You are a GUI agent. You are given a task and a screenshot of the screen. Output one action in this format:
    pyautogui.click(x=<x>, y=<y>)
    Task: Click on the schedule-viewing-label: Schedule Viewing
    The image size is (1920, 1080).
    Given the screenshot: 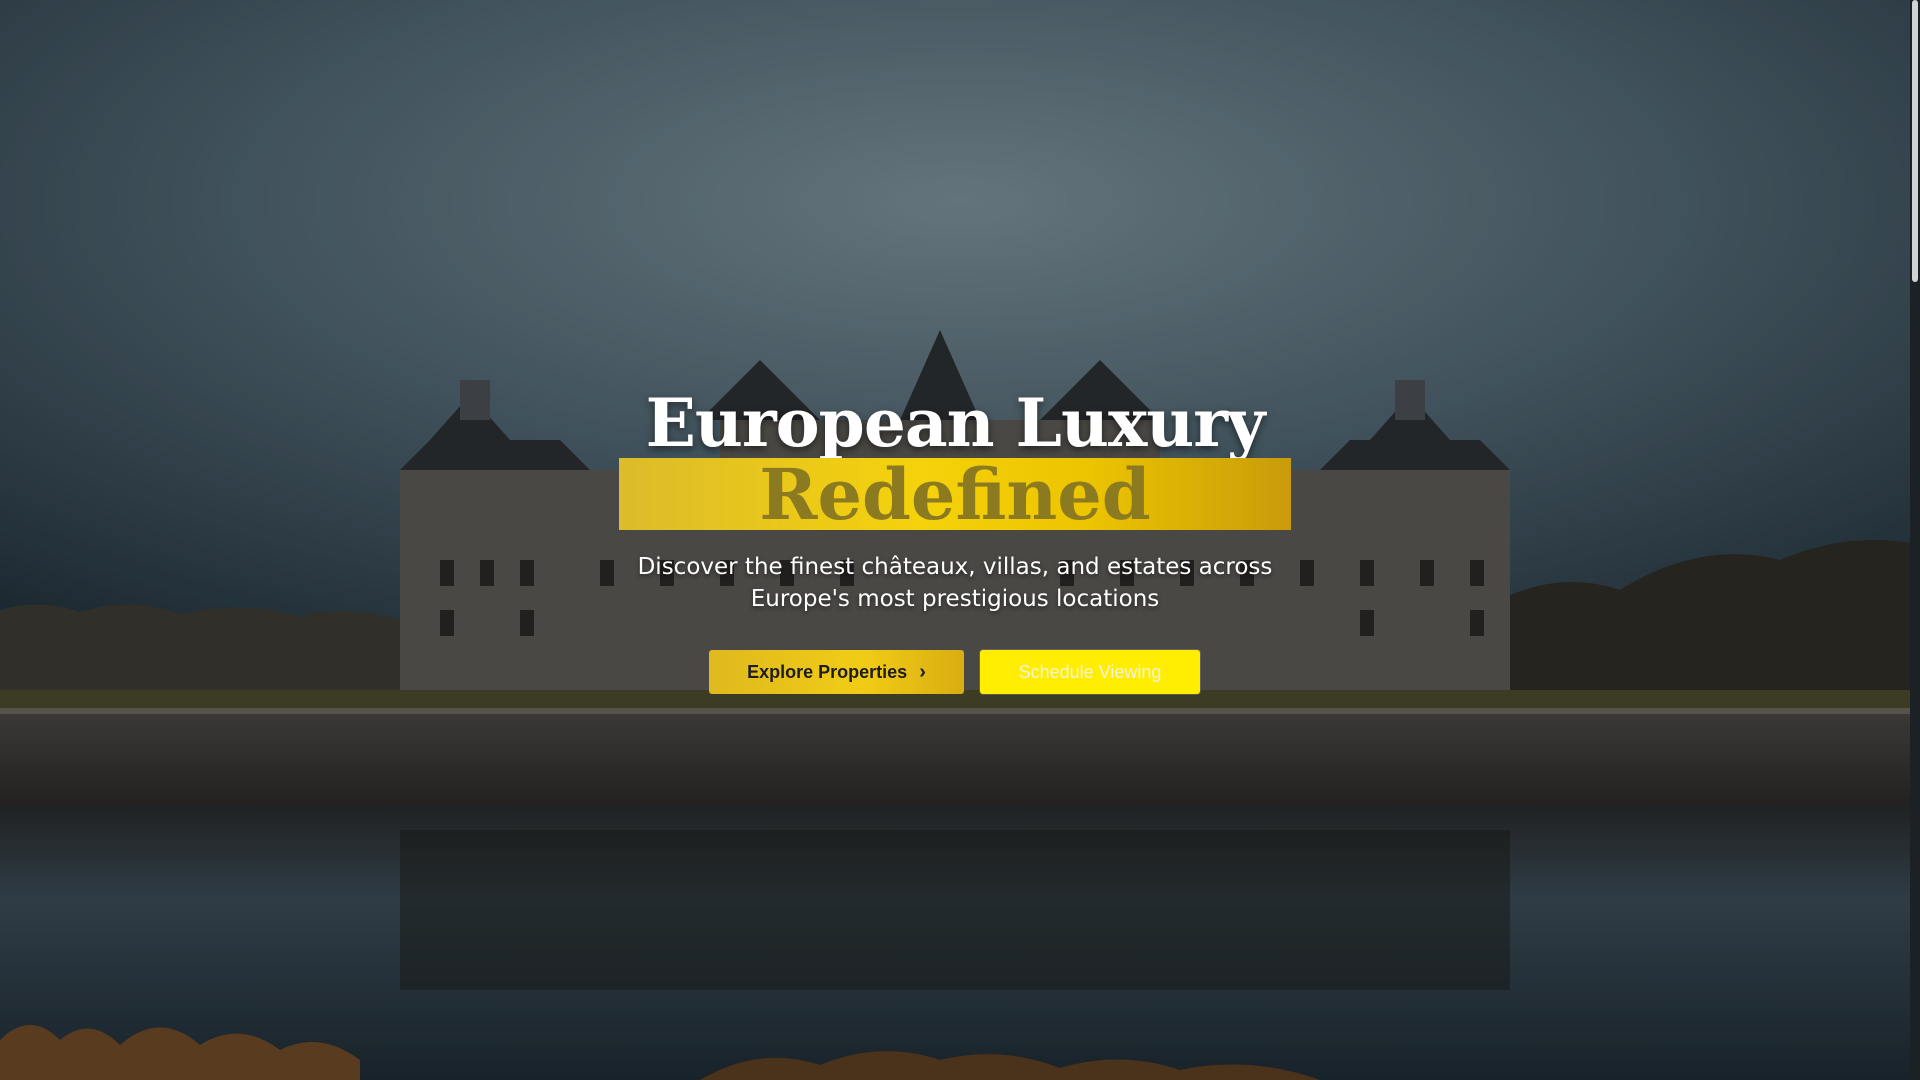 What is the action you would take?
    pyautogui.click(x=1090, y=671)
    